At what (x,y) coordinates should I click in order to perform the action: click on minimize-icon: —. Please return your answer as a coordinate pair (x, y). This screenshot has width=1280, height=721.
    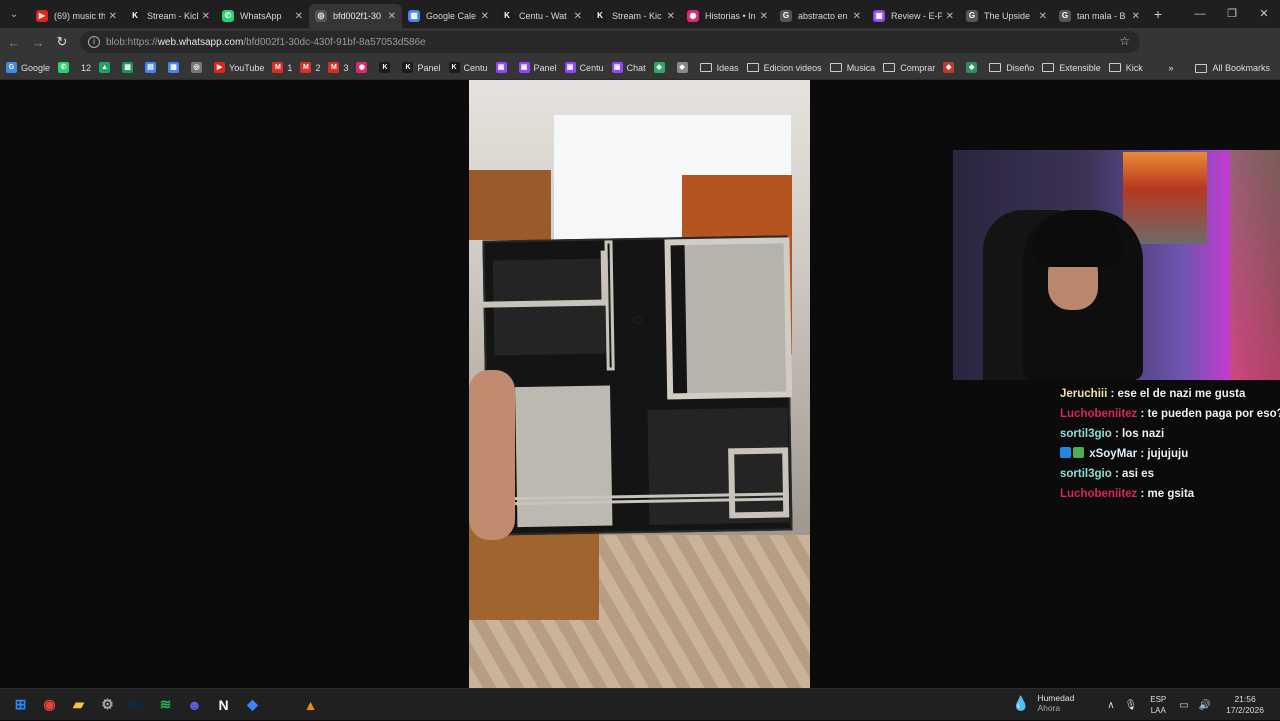
    Looking at the image, I should click on (1200, 14).